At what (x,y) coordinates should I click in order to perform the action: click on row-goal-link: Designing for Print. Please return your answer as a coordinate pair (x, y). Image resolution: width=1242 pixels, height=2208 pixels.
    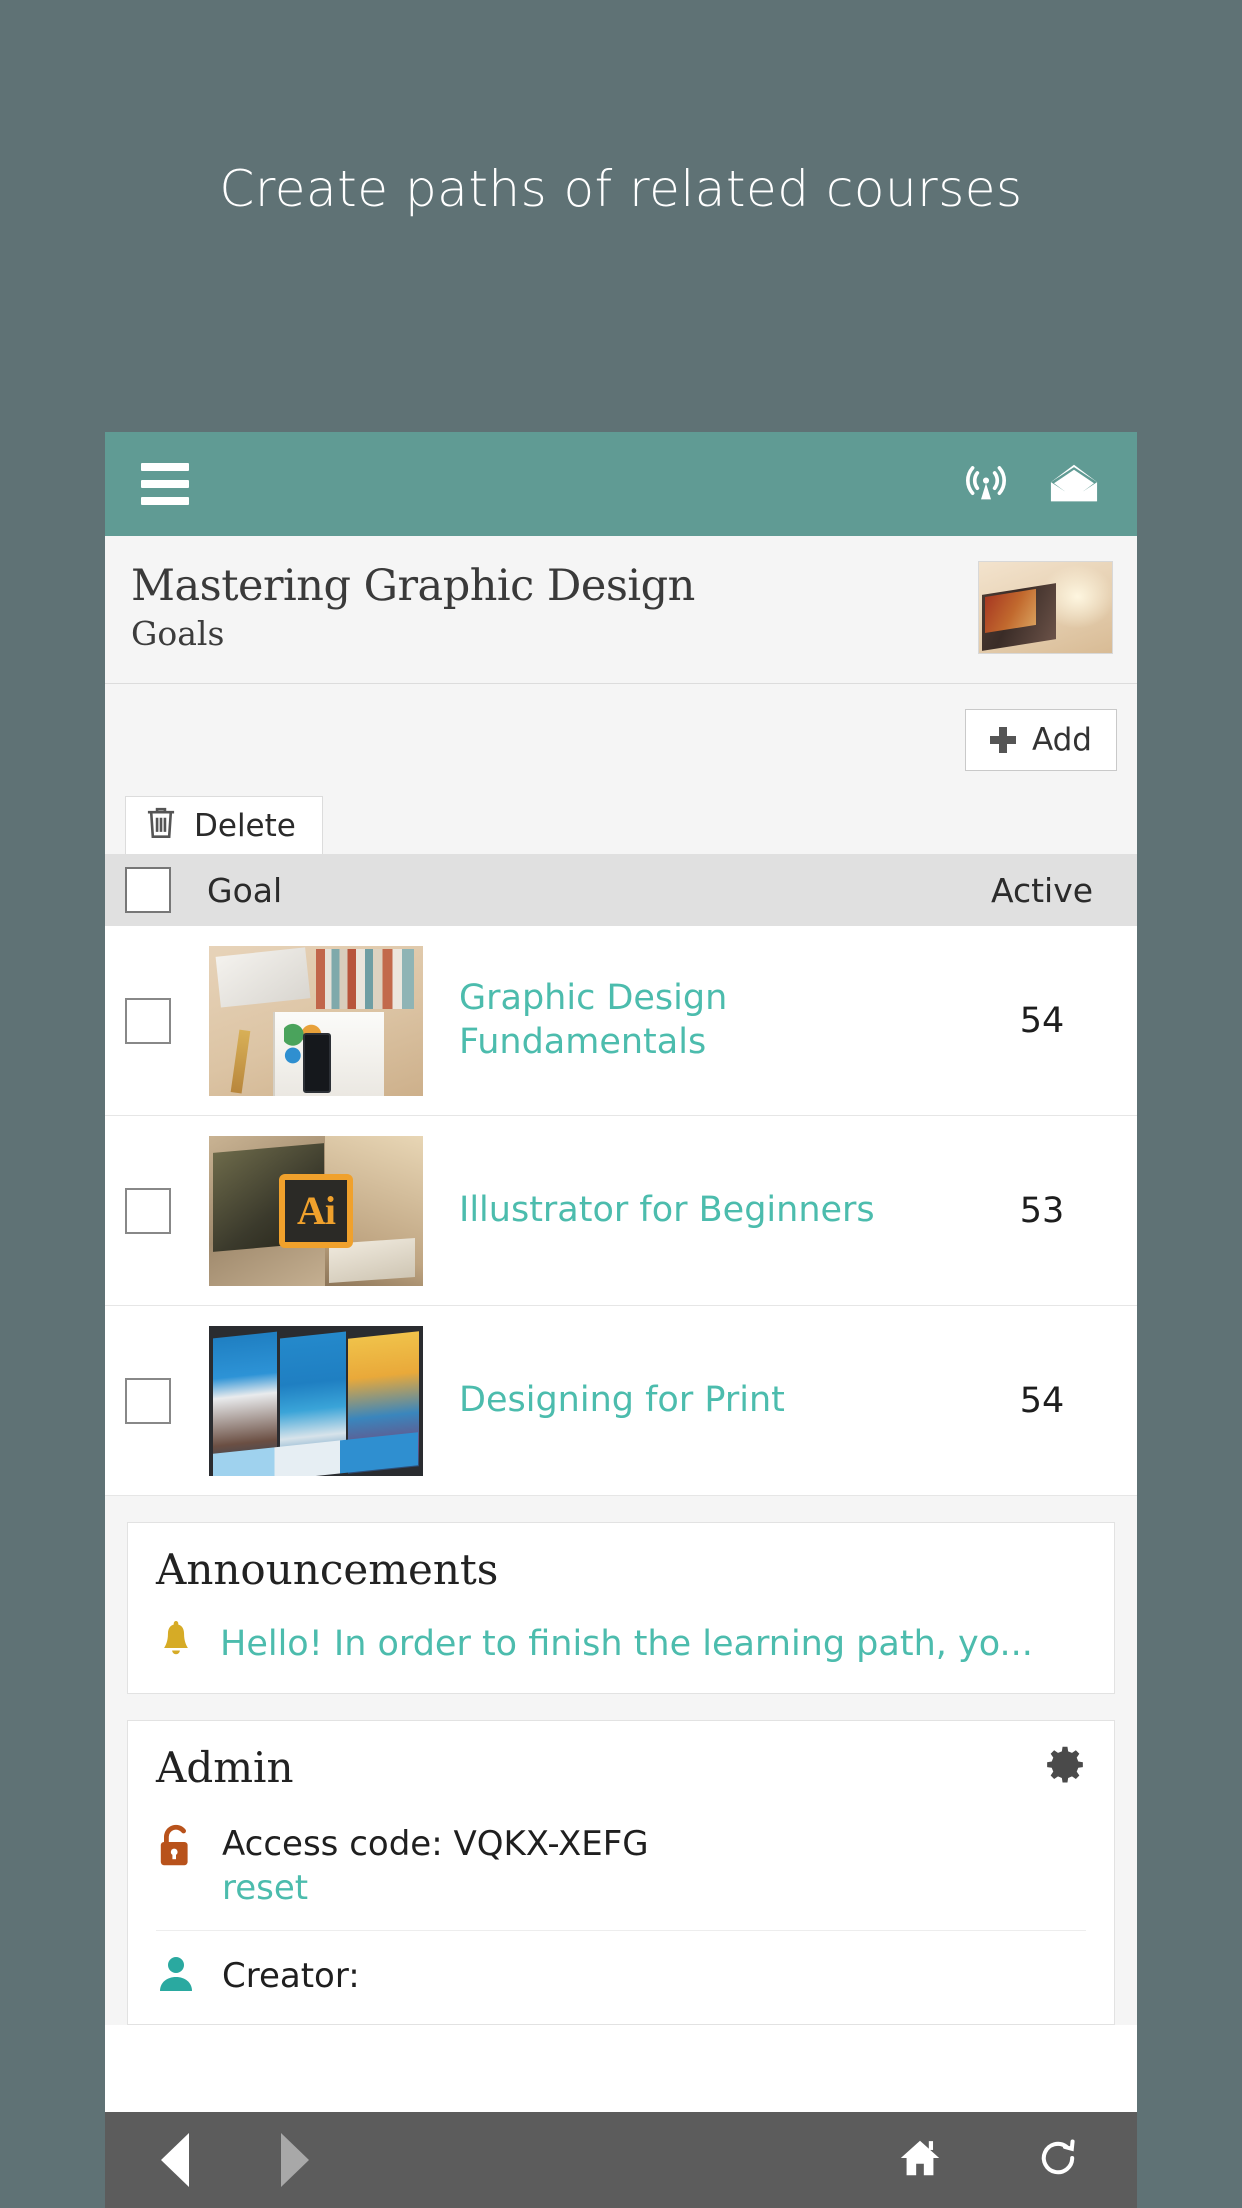
    Looking at the image, I should click on (703, 1401).